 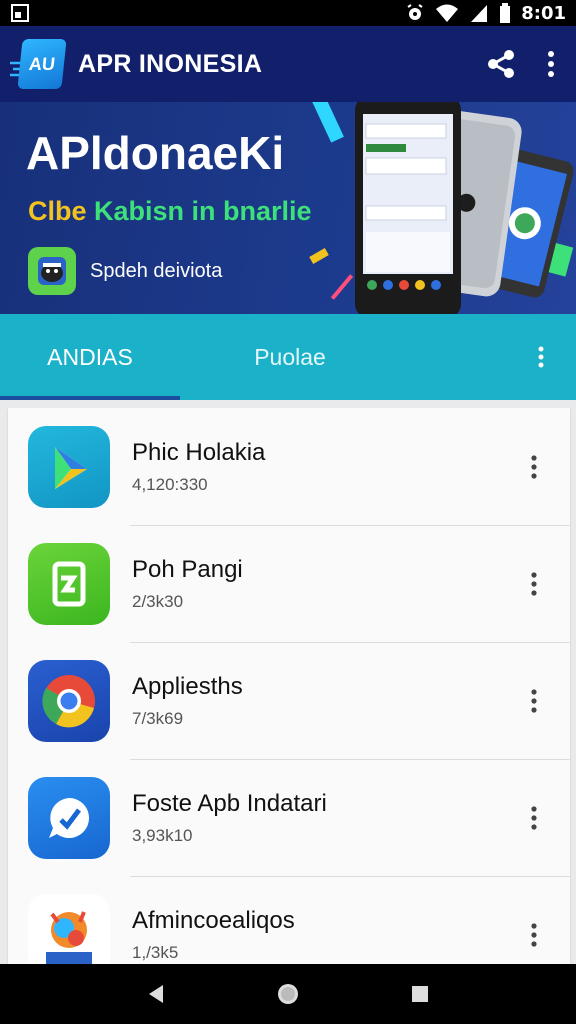 What do you see at coordinates (170, 63) in the screenshot?
I see `app-title: APR INONESIA` at bounding box center [170, 63].